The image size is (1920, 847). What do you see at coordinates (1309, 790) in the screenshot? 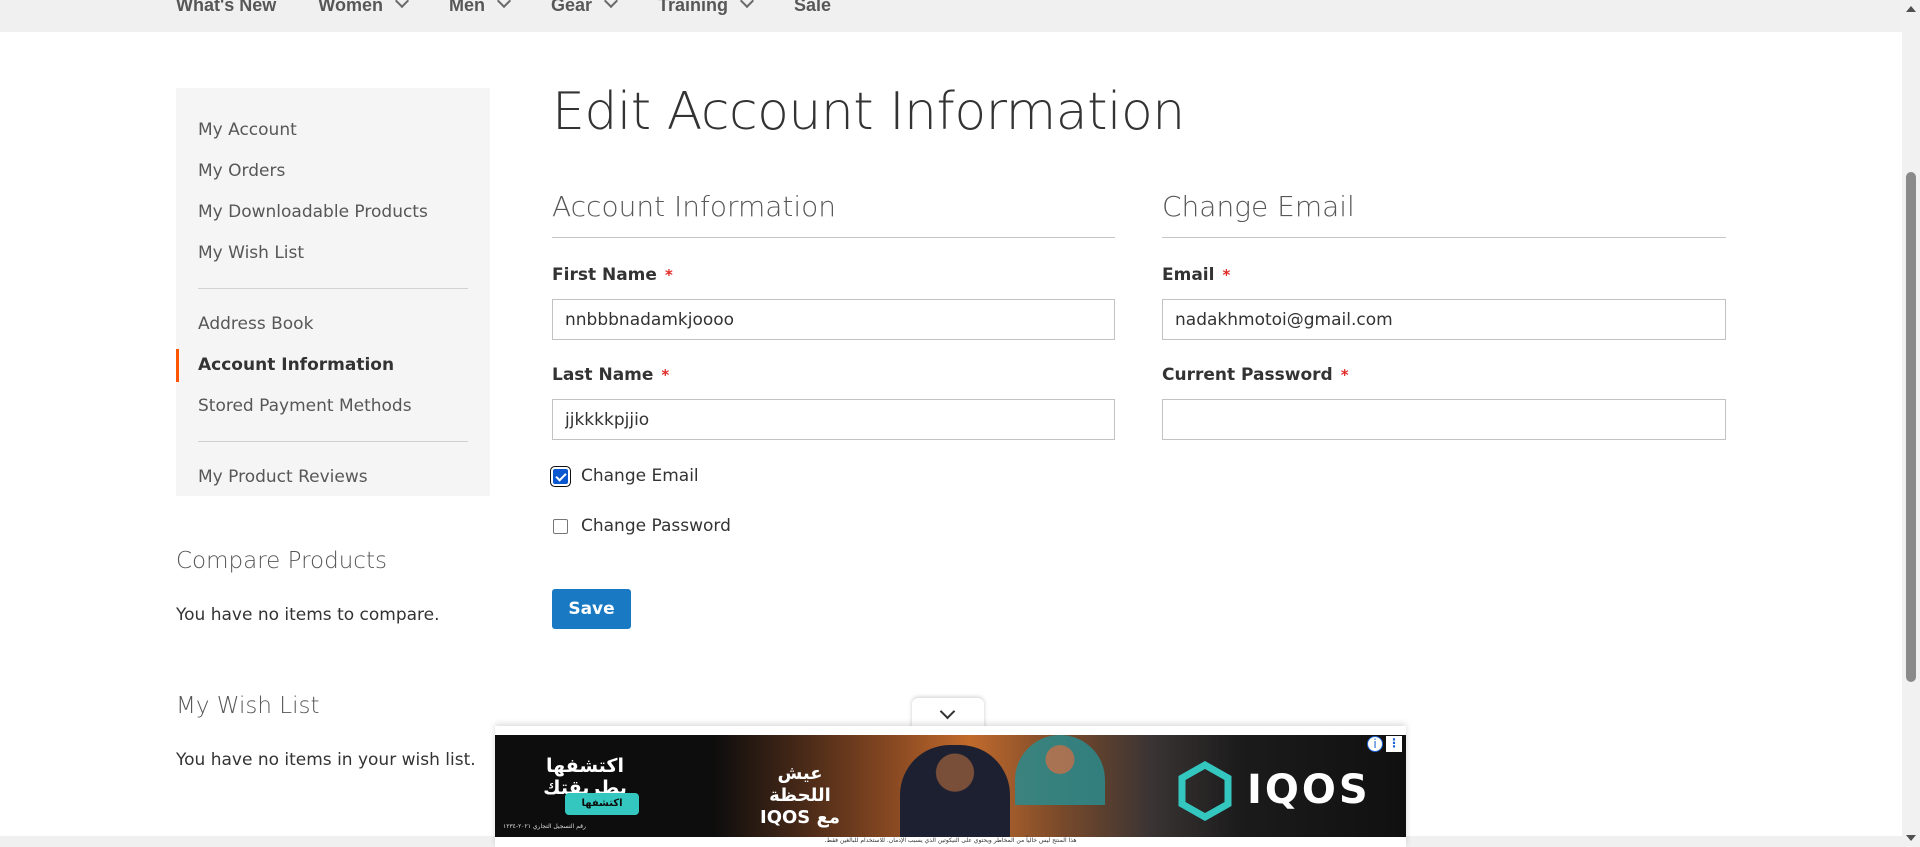
I see `ad-brand: IQOS` at bounding box center [1309, 790].